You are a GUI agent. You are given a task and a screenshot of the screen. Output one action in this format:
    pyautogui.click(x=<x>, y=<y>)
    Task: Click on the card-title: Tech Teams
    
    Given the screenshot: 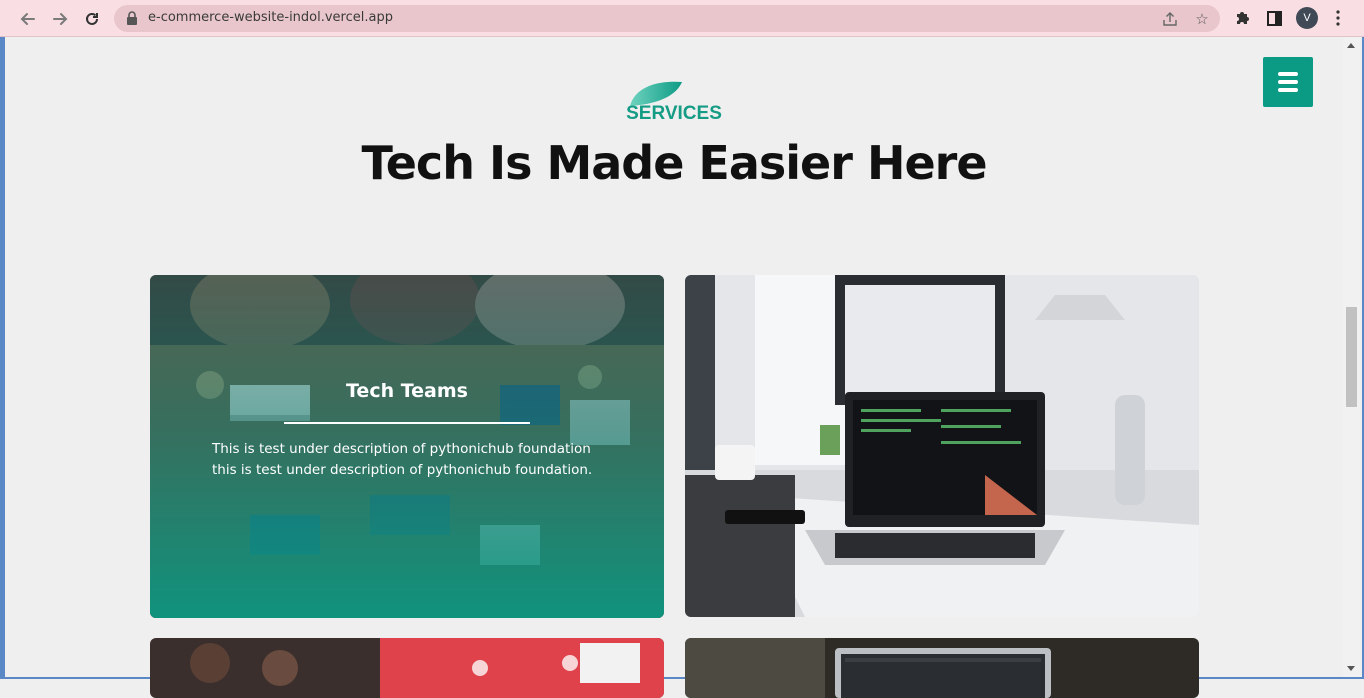 What is the action you would take?
    pyautogui.click(x=407, y=391)
    